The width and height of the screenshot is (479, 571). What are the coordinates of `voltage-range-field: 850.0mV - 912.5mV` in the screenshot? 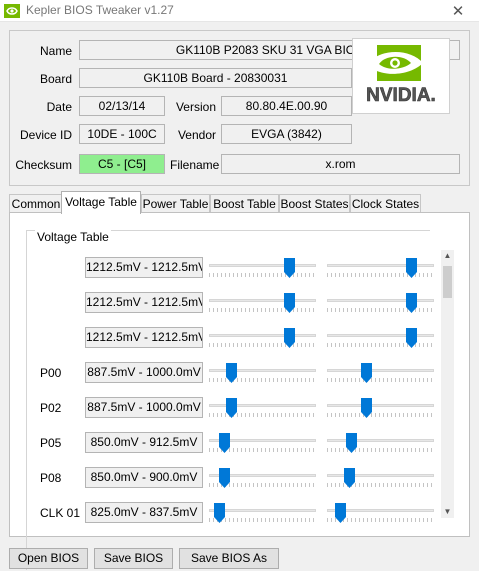 It's located at (144, 442).